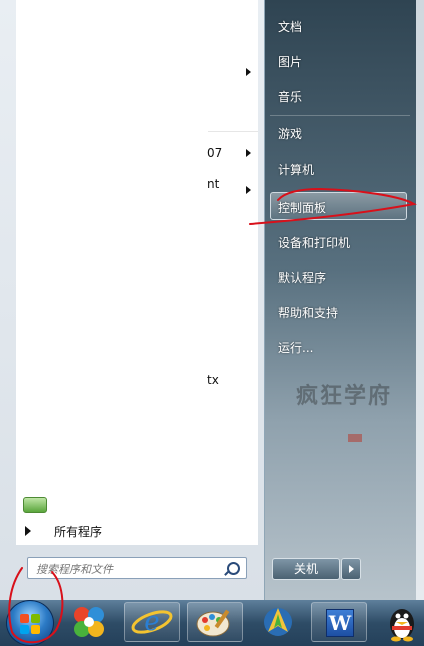 This screenshot has width=424, height=646. I want to click on annotation-mark-control-panel, so click(333, 206).